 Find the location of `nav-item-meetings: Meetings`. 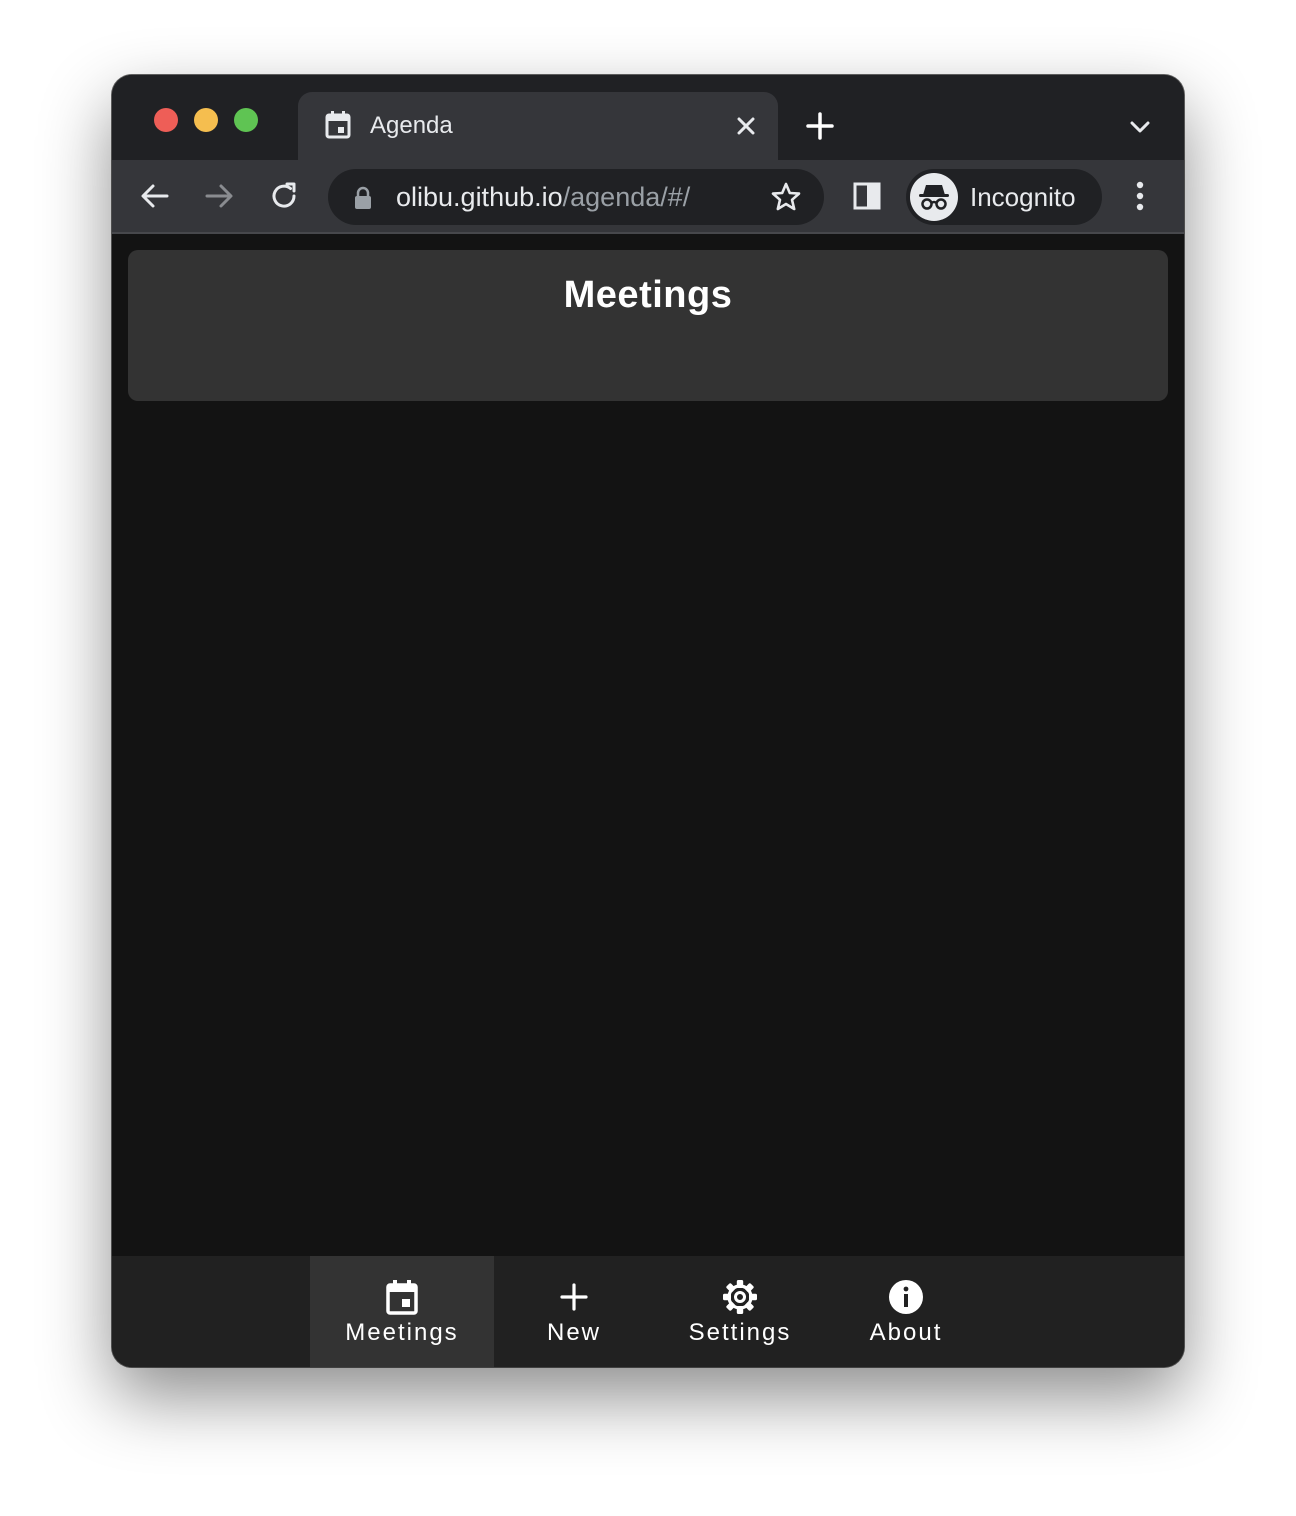

nav-item-meetings: Meetings is located at coordinates (402, 1311).